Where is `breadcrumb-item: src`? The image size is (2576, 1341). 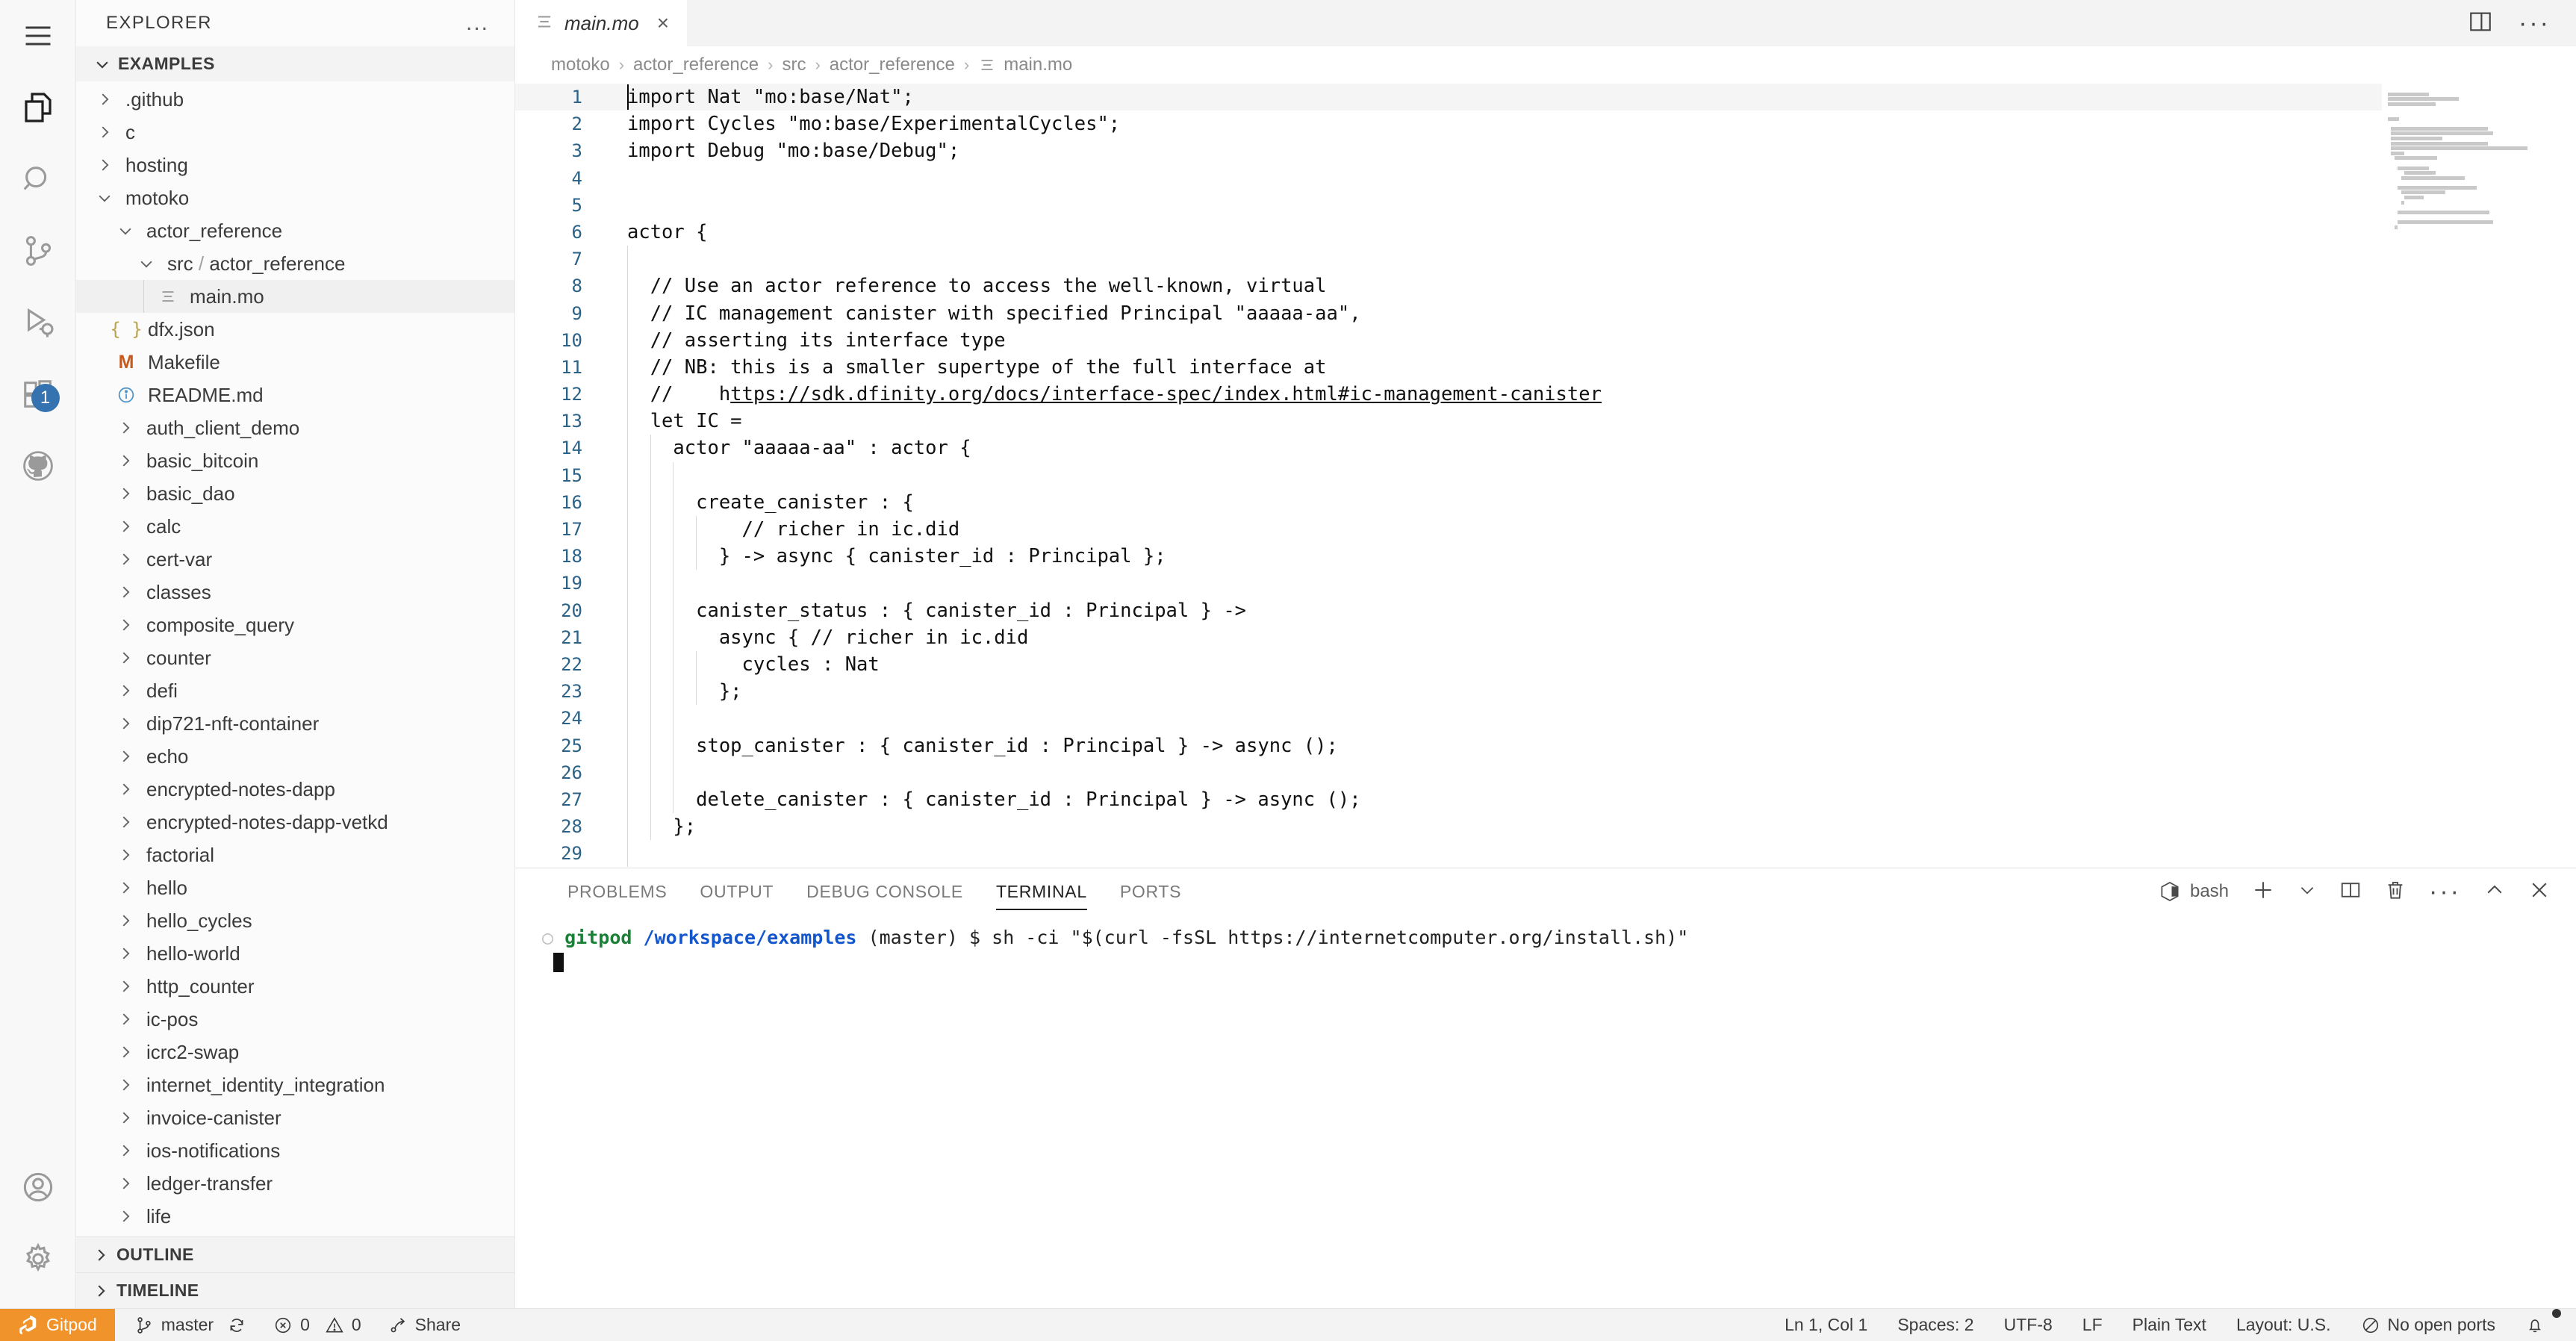 breadcrumb-item: src is located at coordinates (794, 65).